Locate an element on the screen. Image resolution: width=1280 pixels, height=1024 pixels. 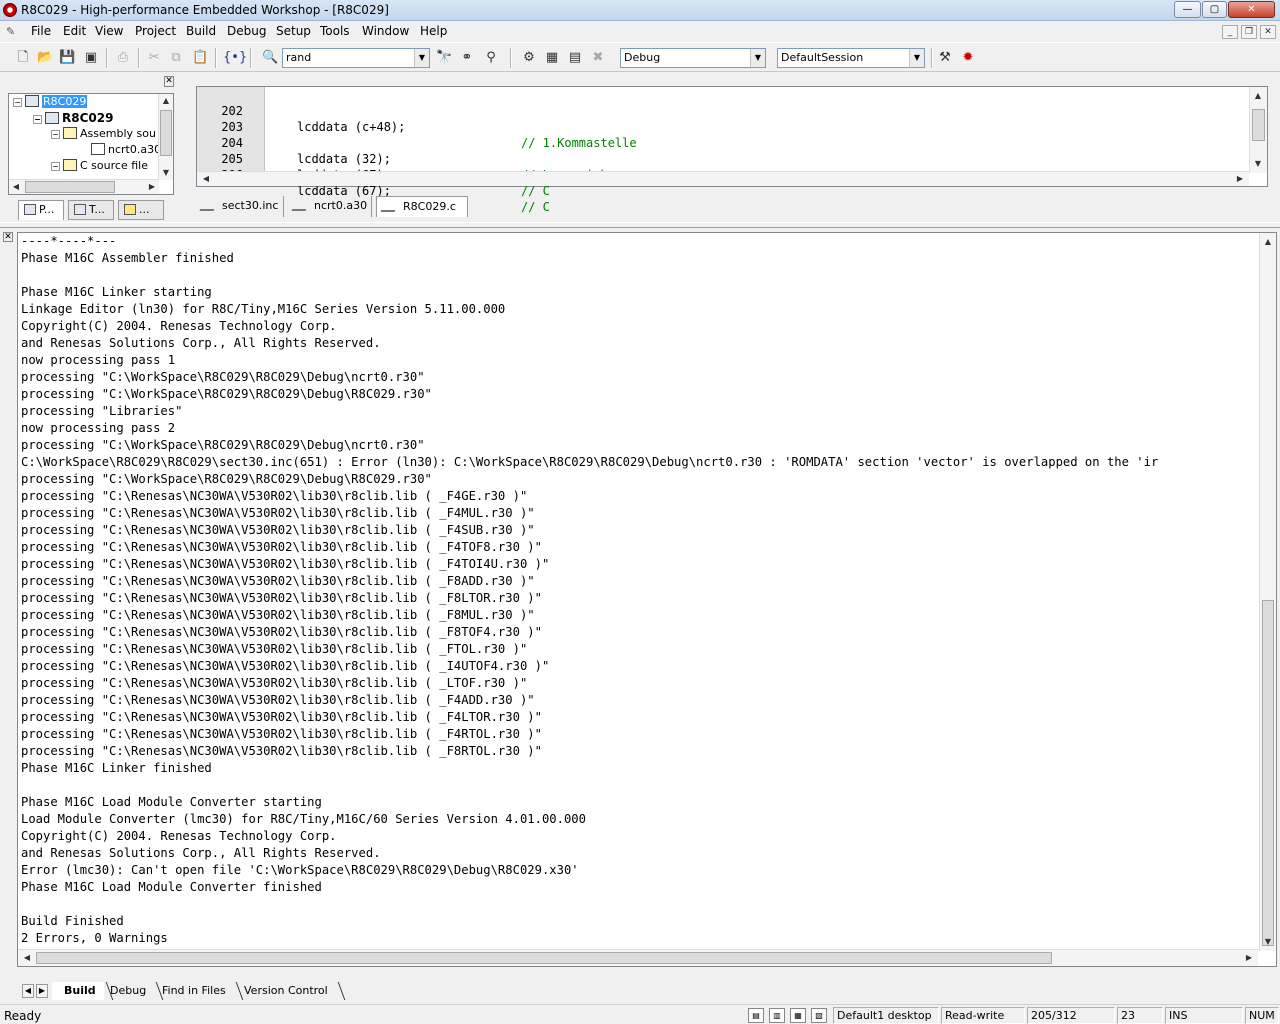
tab-debug: Debug is located at coordinates (126, 991).